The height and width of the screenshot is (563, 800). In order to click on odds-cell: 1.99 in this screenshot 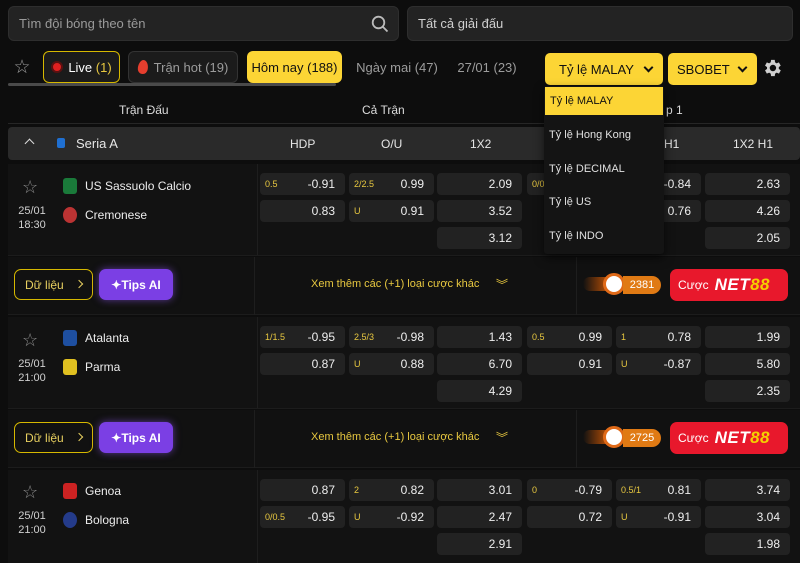, I will do `click(747, 337)`.